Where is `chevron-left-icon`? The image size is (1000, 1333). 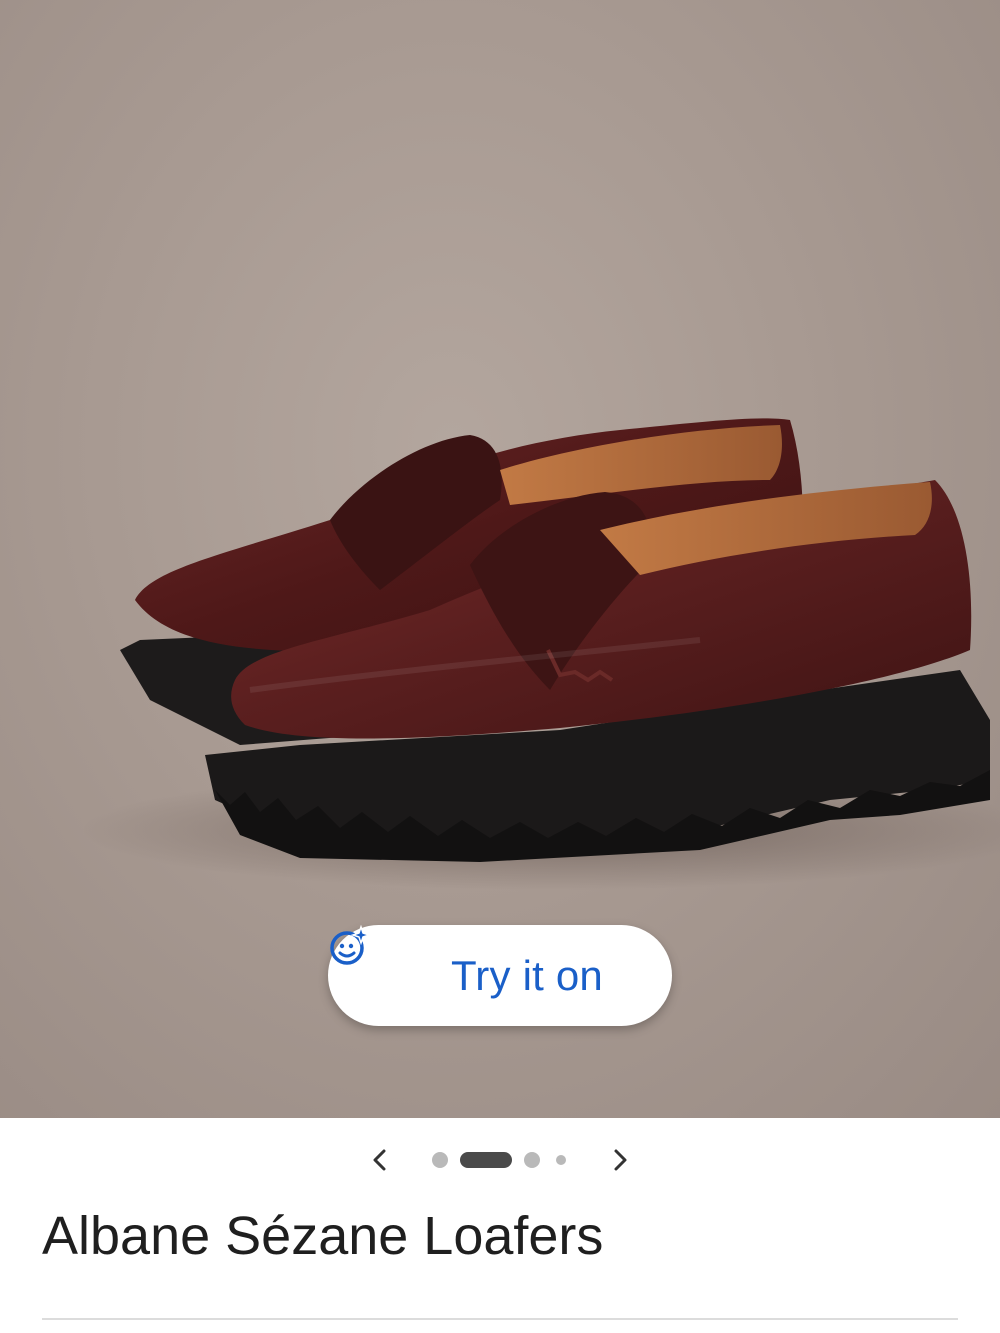 chevron-left-icon is located at coordinates (380, 1160).